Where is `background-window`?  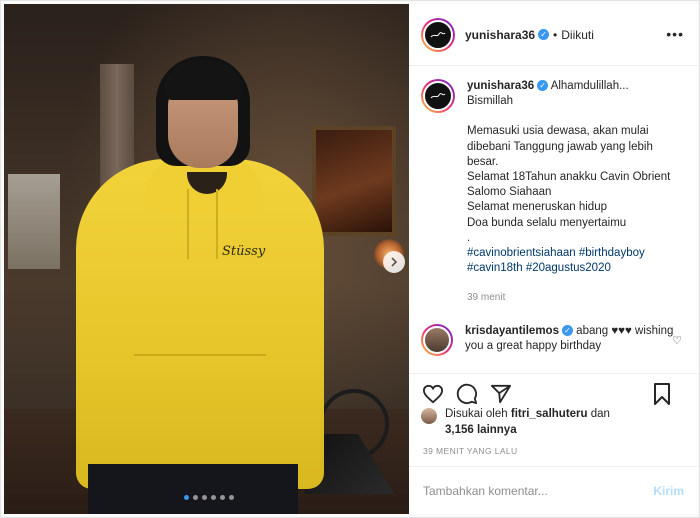 background-window is located at coordinates (34, 221).